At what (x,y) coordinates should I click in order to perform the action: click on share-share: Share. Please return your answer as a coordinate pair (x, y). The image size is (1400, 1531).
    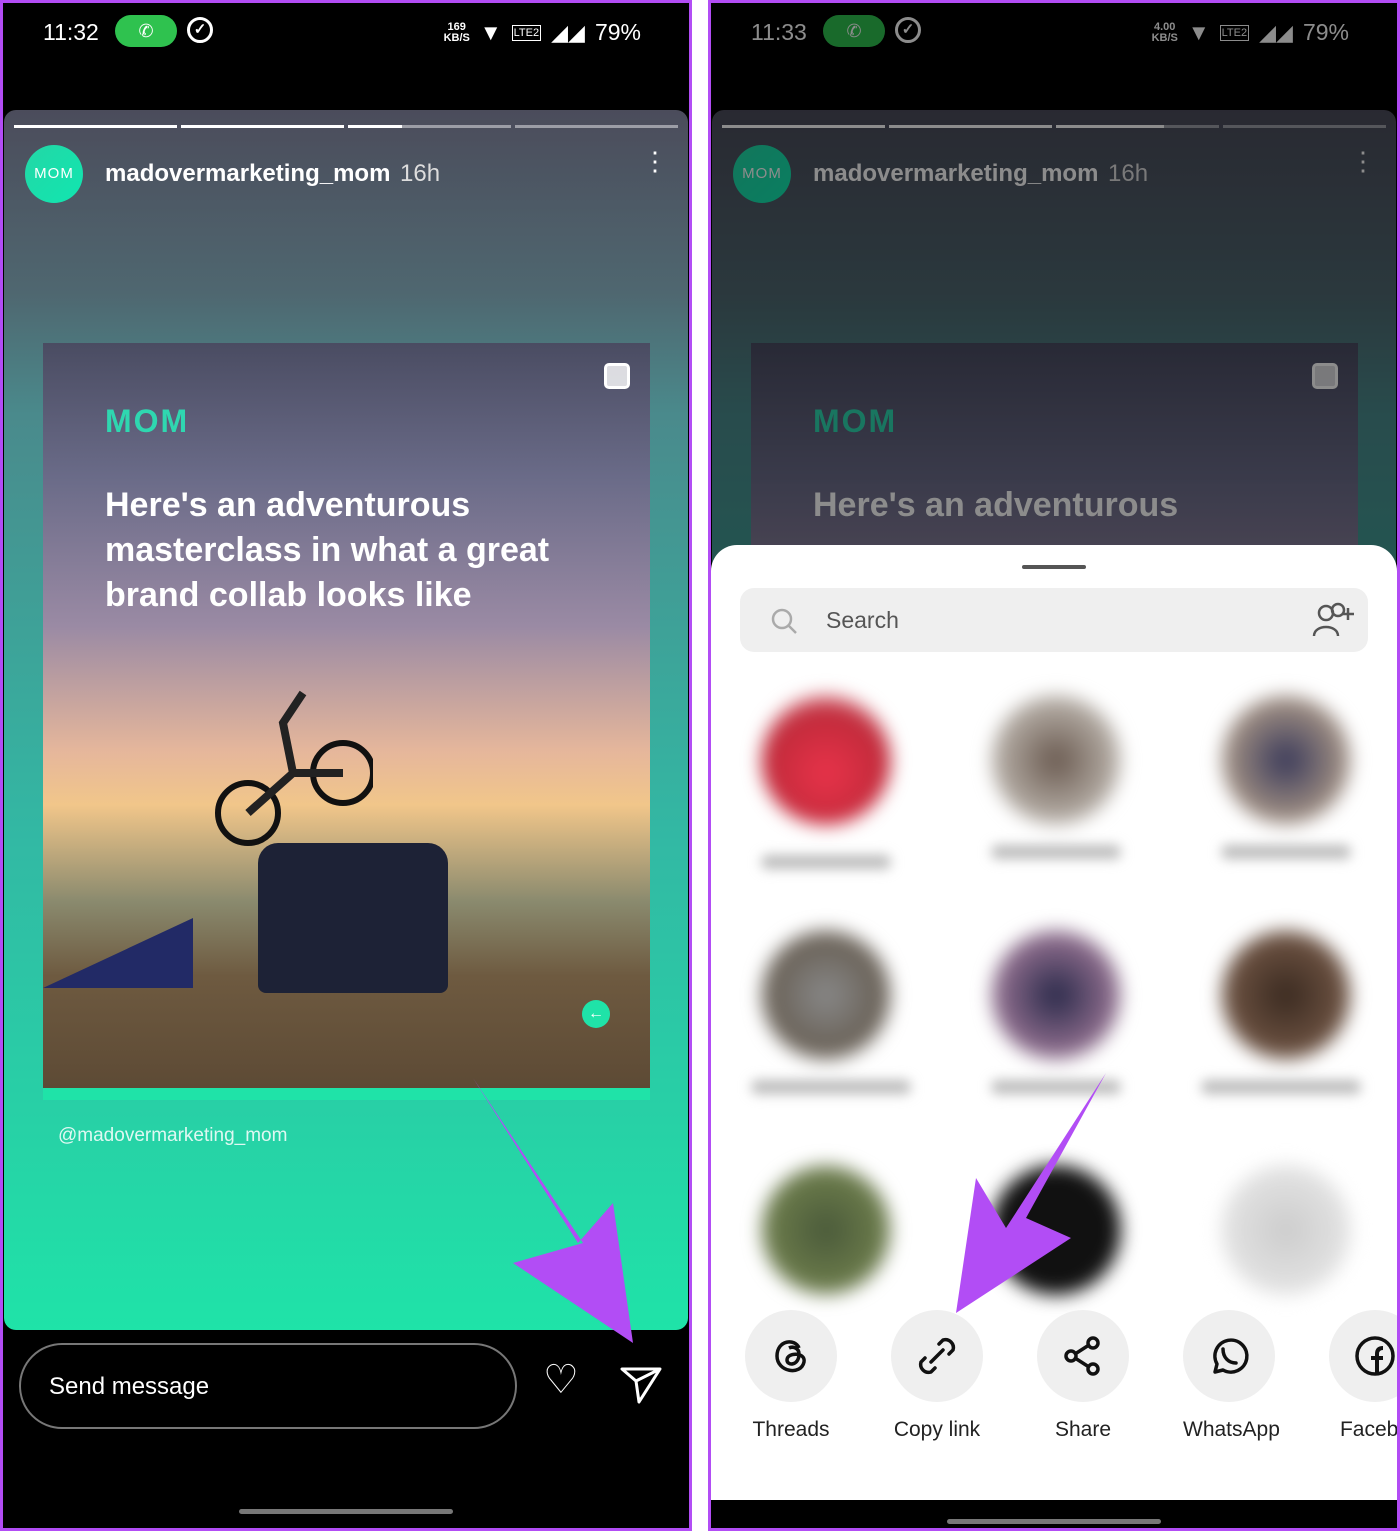
    Looking at the image, I should click on (1083, 1376).